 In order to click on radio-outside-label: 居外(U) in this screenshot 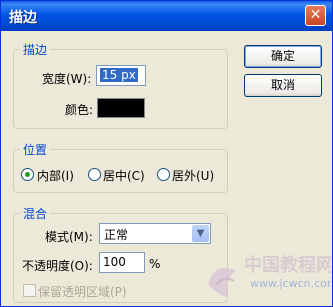, I will do `click(193, 175)`.